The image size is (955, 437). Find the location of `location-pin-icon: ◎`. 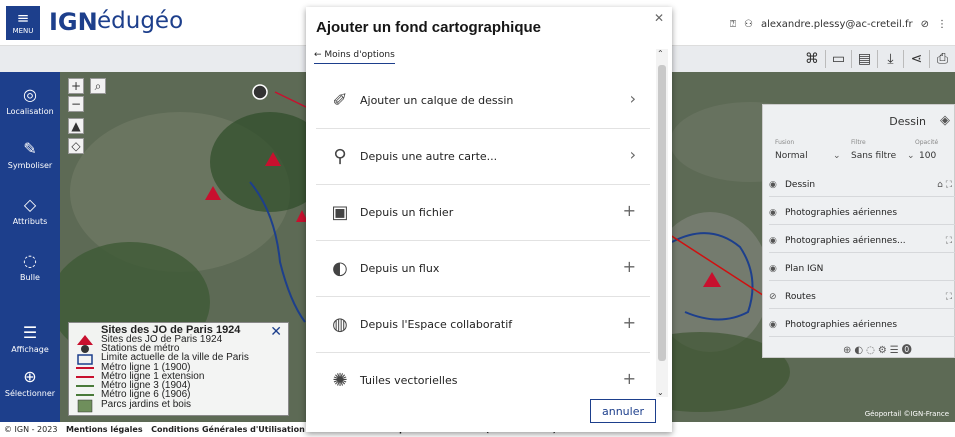

location-pin-icon: ◎ is located at coordinates (30, 94).